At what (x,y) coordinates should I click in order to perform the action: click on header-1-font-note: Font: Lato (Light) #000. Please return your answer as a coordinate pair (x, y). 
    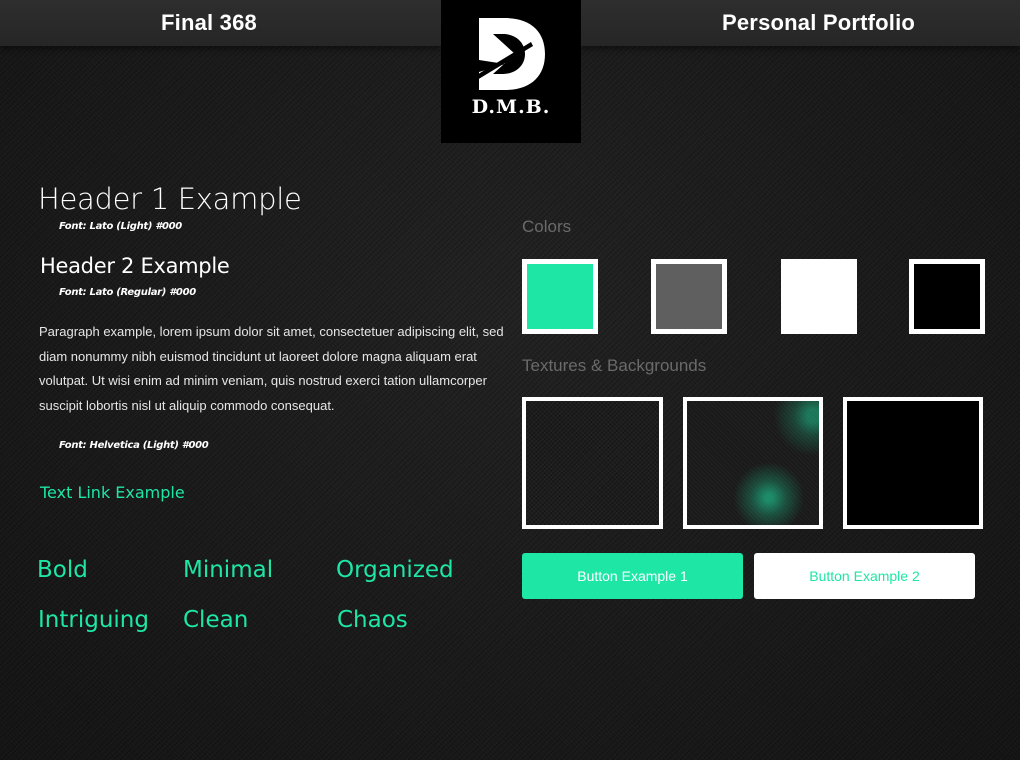
    Looking at the image, I should click on (120, 226).